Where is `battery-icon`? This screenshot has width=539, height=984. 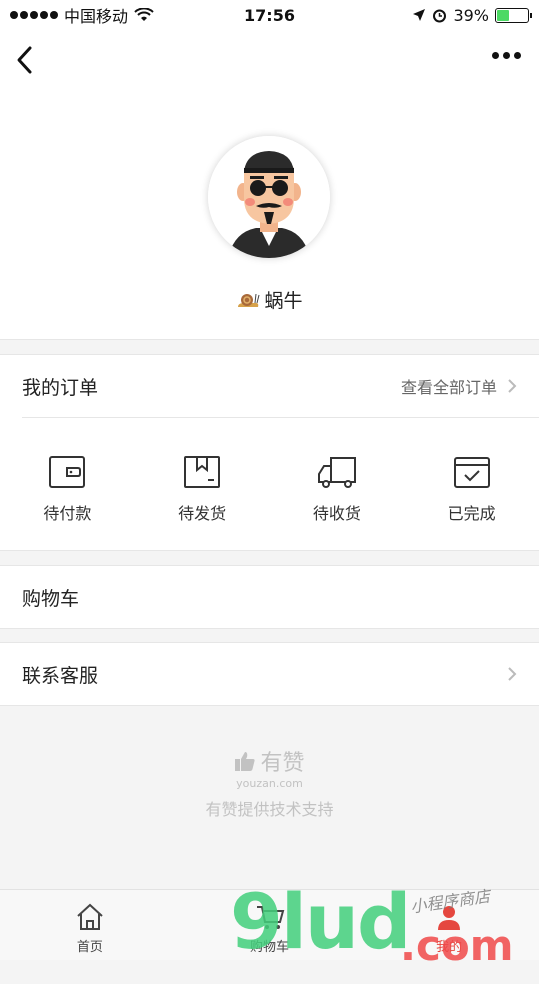 battery-icon is located at coordinates (513, 15).